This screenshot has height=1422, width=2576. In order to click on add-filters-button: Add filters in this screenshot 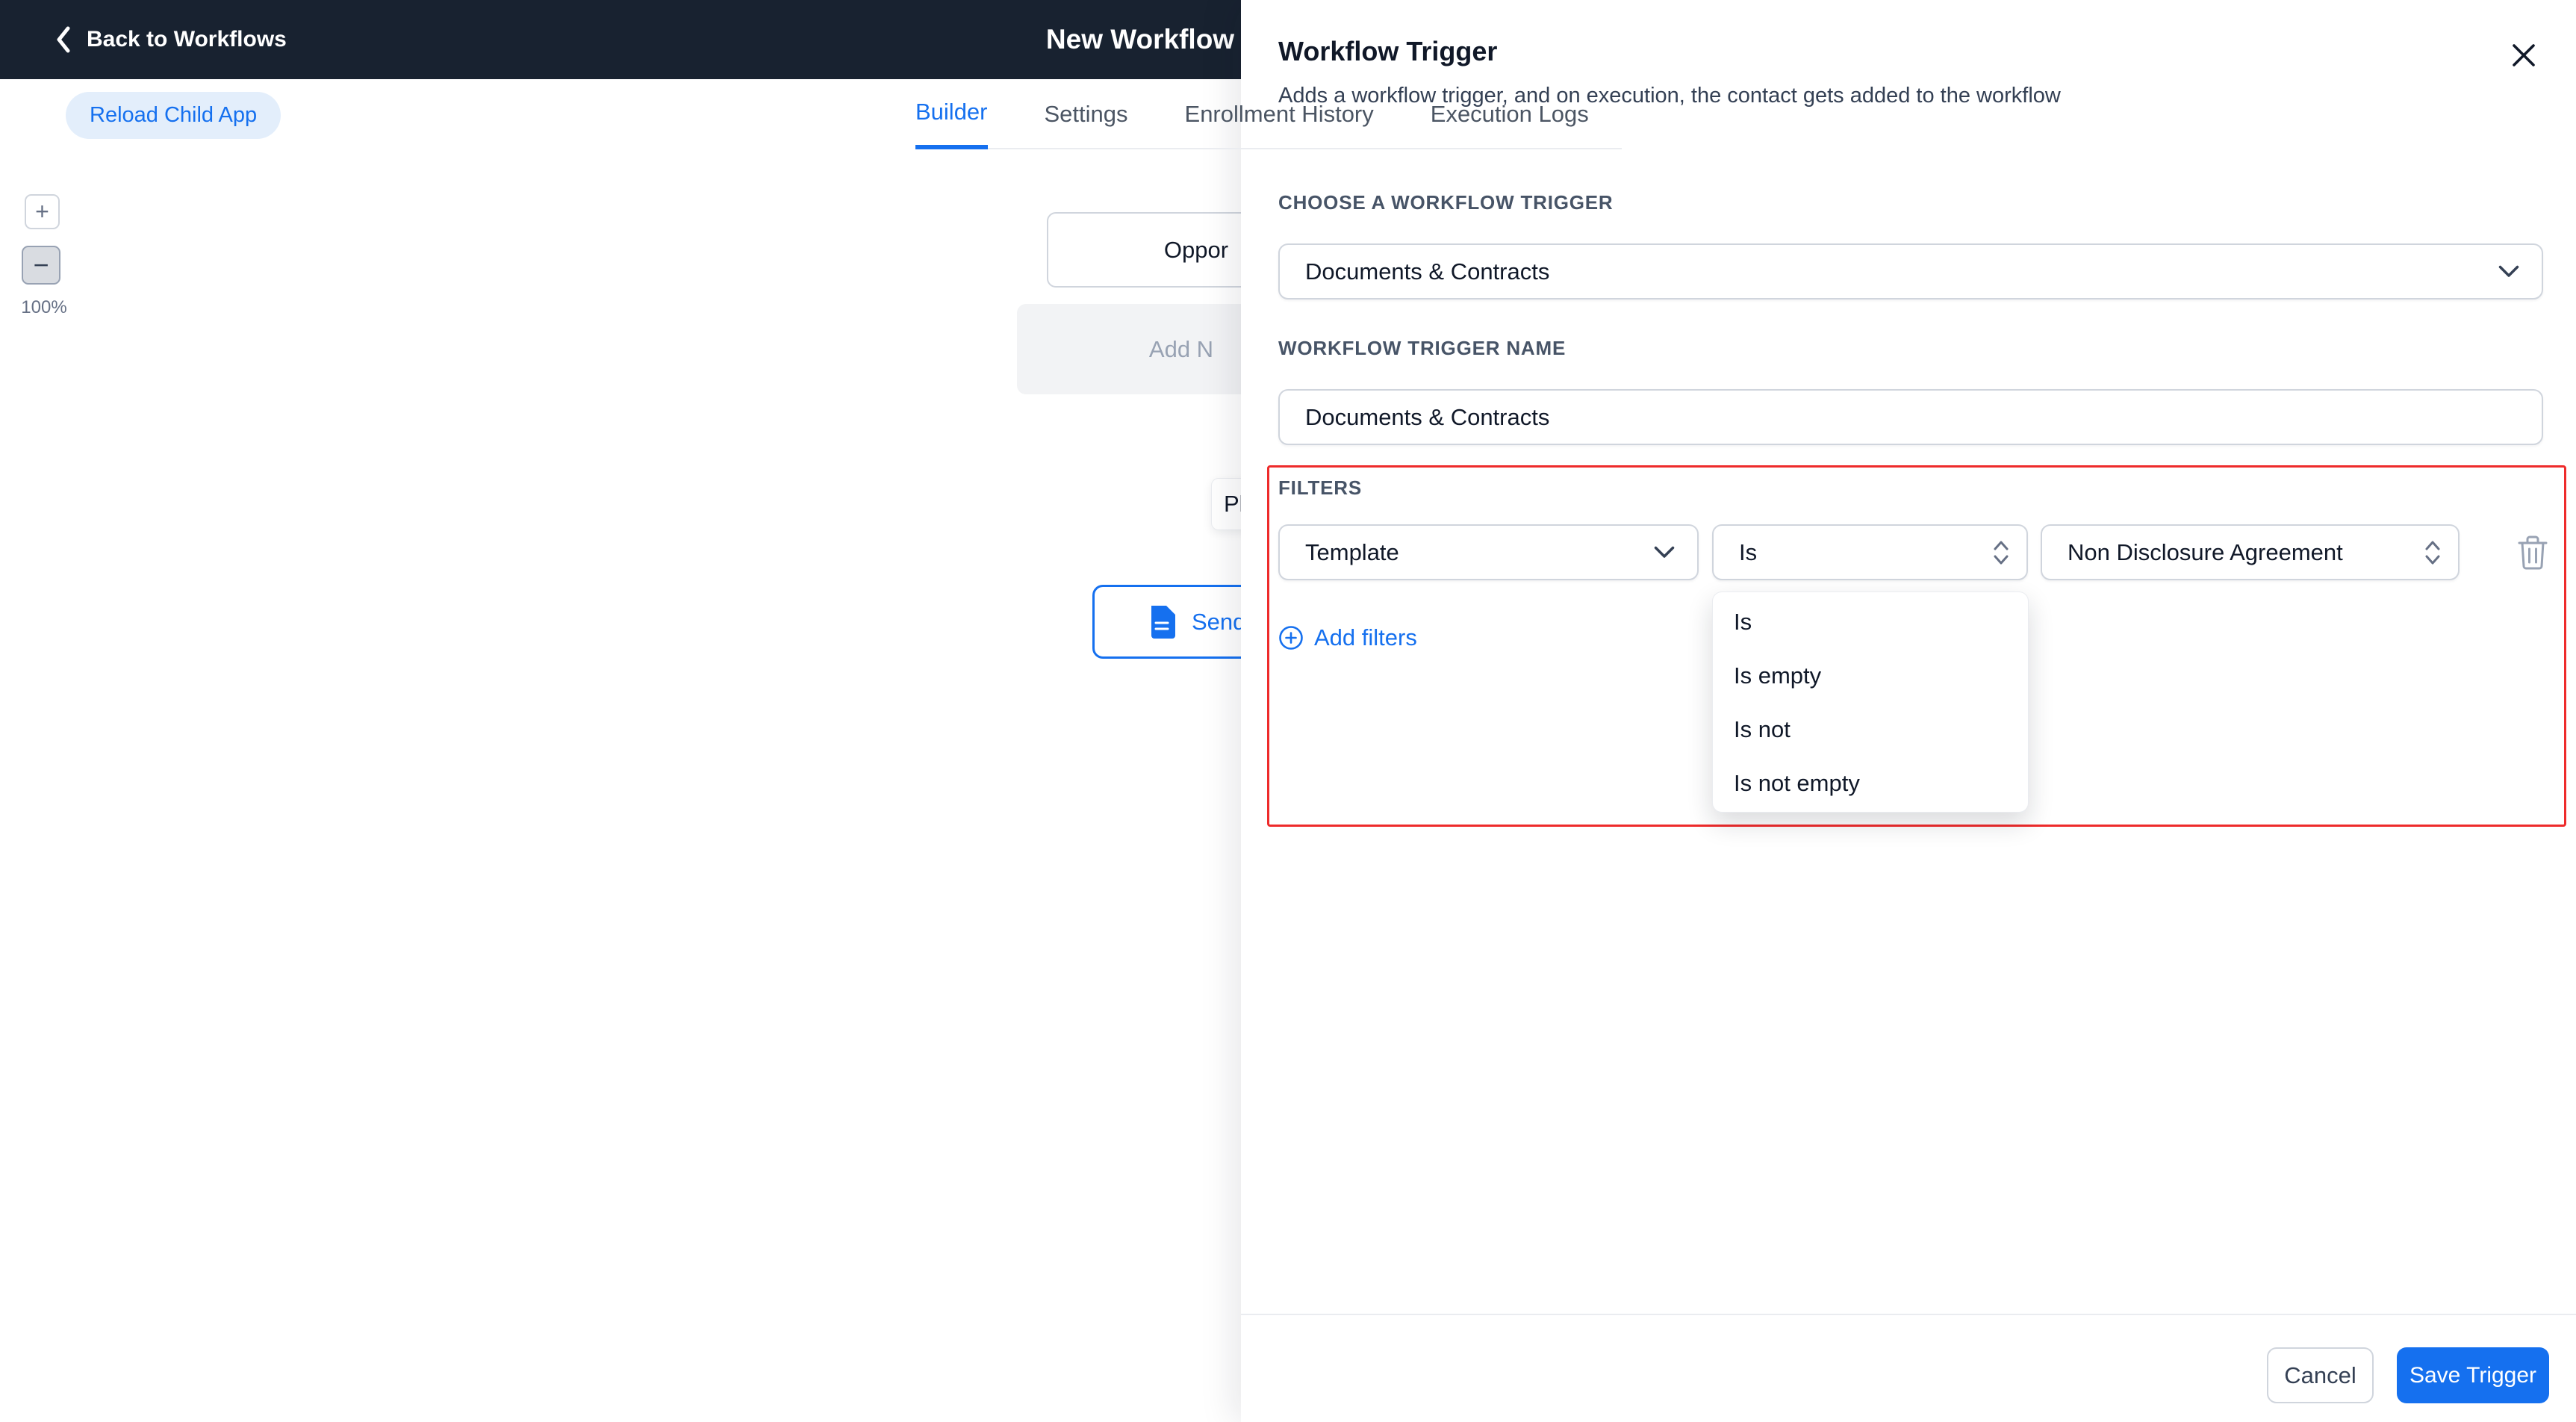, I will do `click(1347, 637)`.